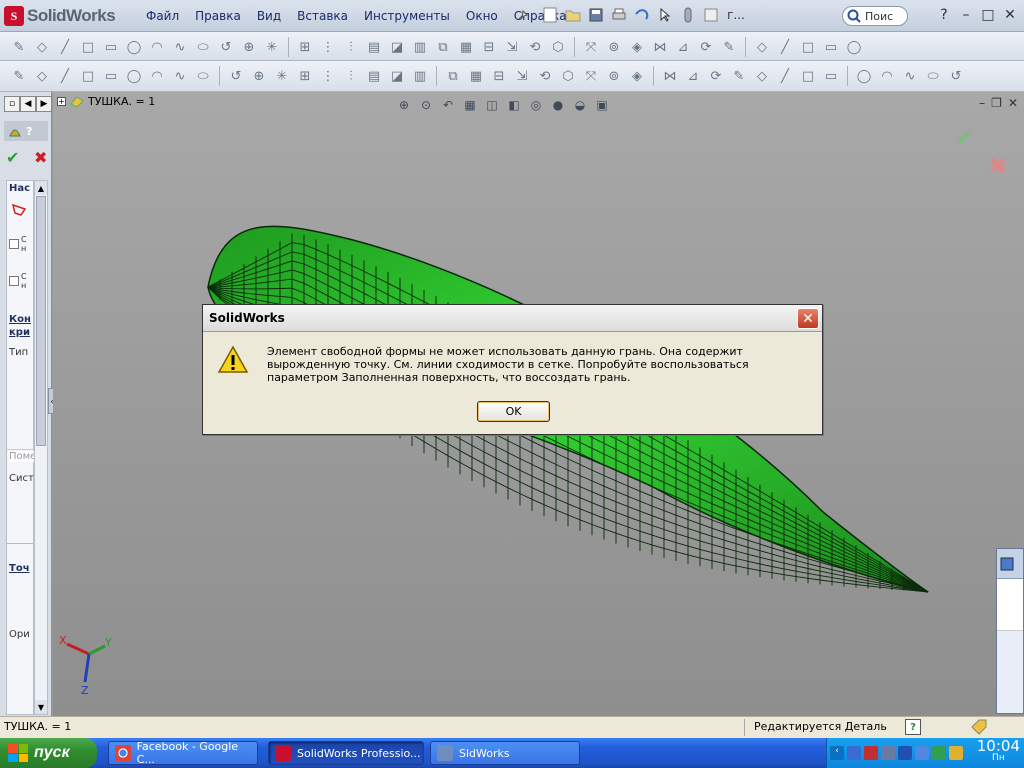  I want to click on sketch-tool-2-icon: ◇, so click(42, 47).